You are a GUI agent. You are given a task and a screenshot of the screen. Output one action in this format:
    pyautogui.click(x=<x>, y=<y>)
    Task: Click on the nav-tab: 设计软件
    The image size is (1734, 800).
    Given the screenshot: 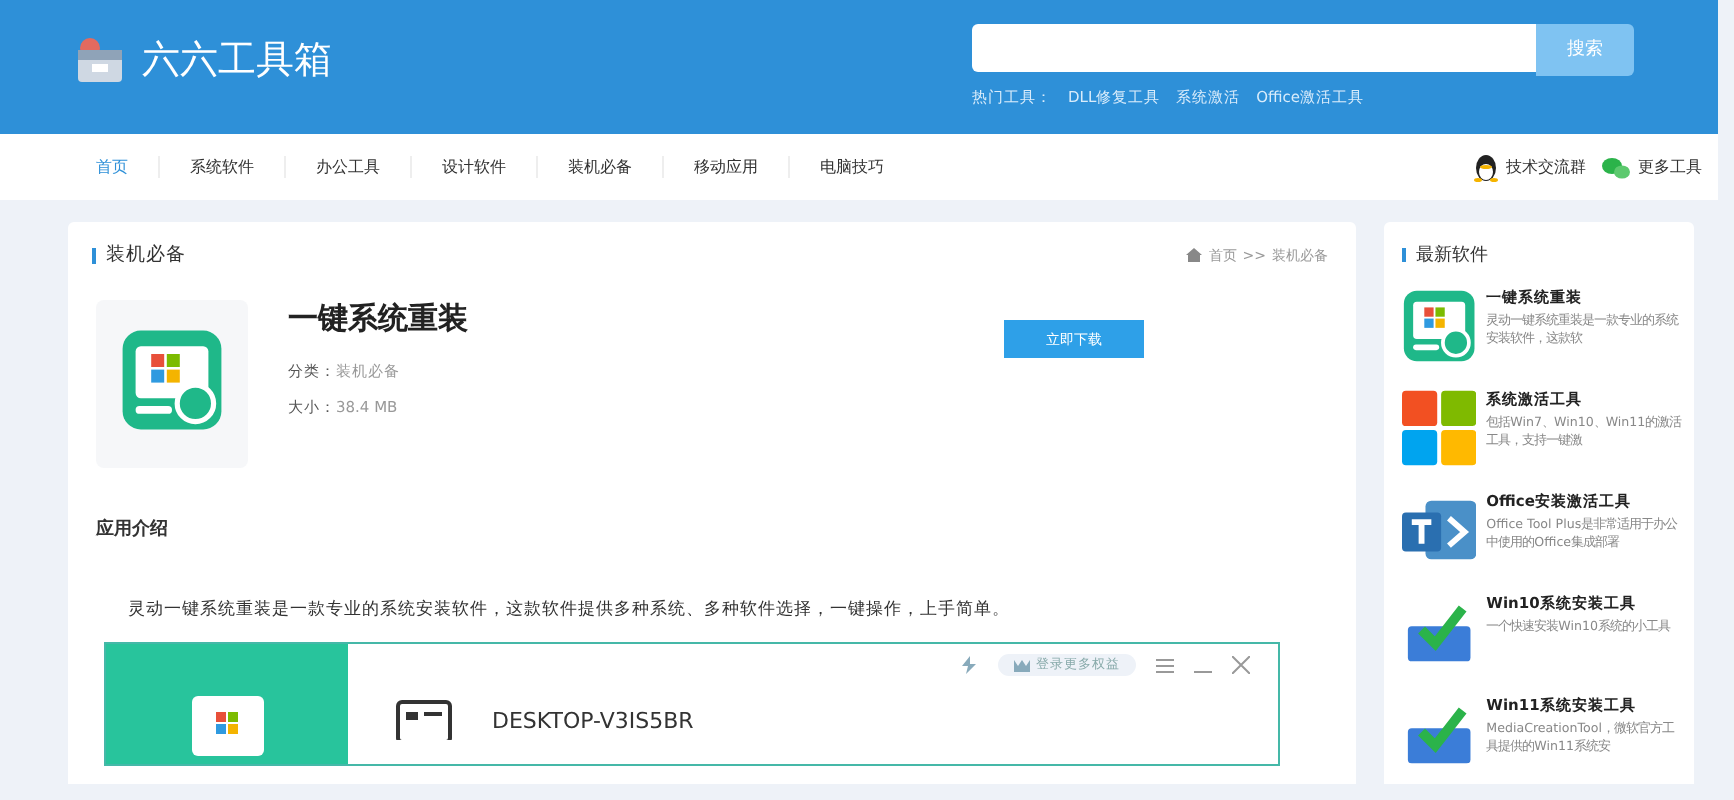 What is the action you would take?
    pyautogui.click(x=473, y=167)
    